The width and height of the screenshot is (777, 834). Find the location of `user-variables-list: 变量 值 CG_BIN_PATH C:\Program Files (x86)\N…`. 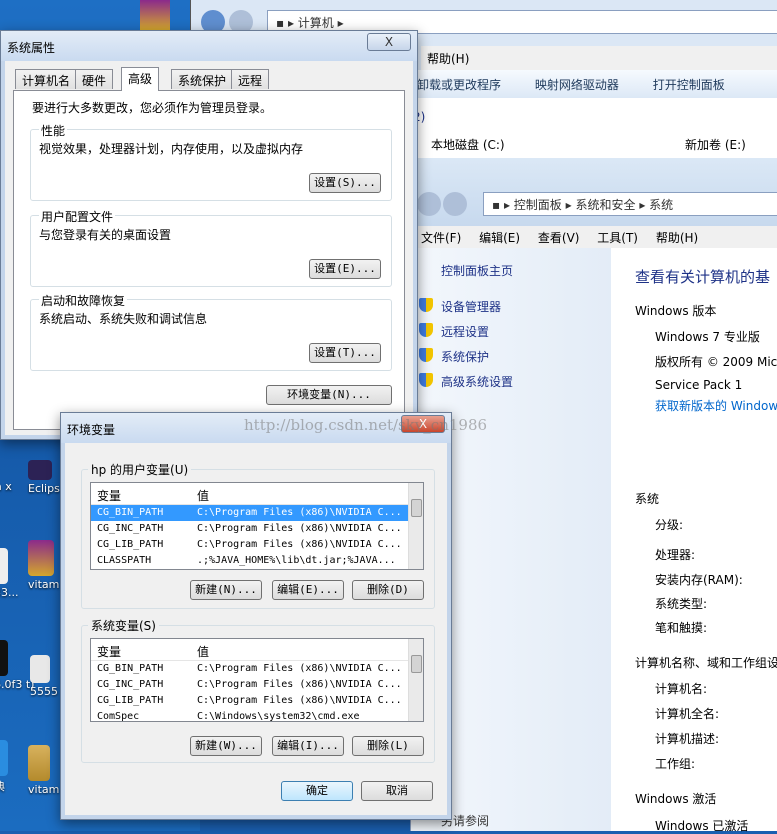

user-variables-list: 变量 值 CG_BIN_PATH C:\Program Files (x86)\N… is located at coordinates (257, 526).